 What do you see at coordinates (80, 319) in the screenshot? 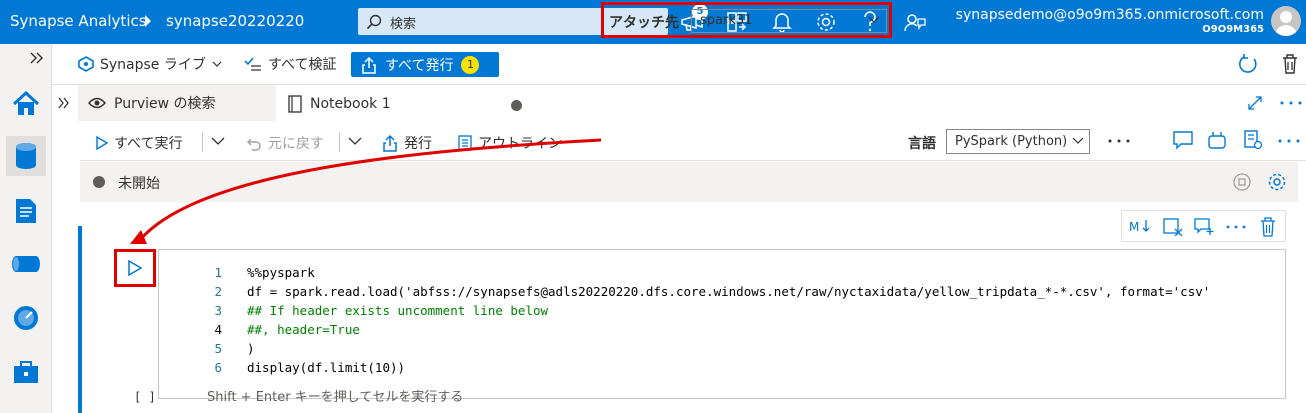
I see `active-cell-indicator` at bounding box center [80, 319].